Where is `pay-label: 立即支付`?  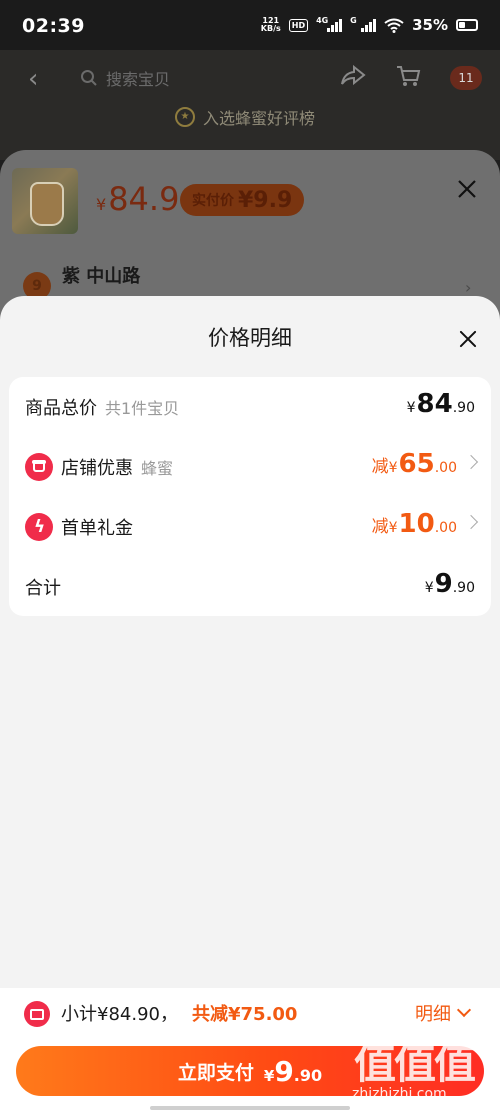 pay-label: 立即支付 is located at coordinates (215, 1072).